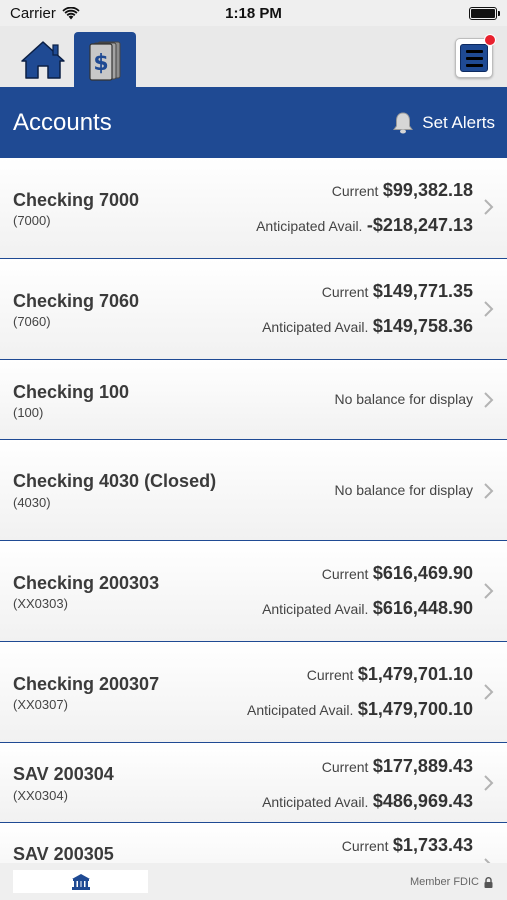  I want to click on current-balance-line: Current $1,733.43, so click(407, 845).